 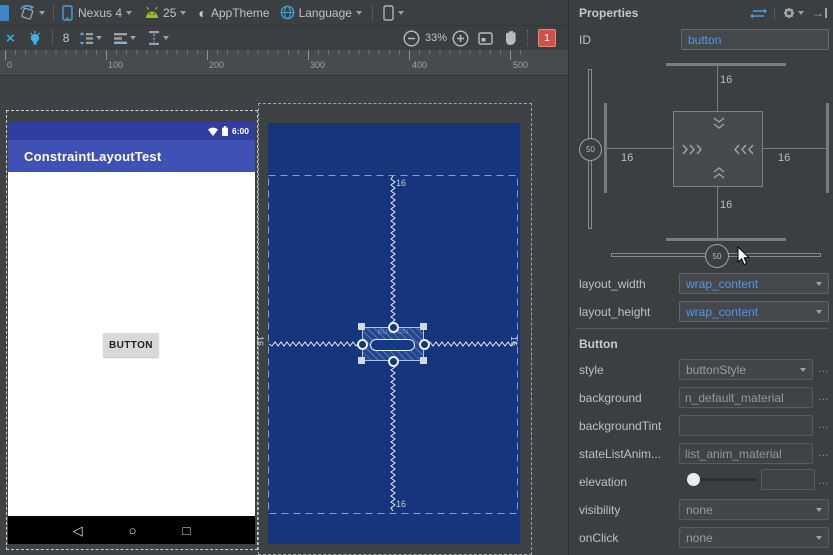 I want to click on zoom-level: 33%, so click(x=435, y=38).